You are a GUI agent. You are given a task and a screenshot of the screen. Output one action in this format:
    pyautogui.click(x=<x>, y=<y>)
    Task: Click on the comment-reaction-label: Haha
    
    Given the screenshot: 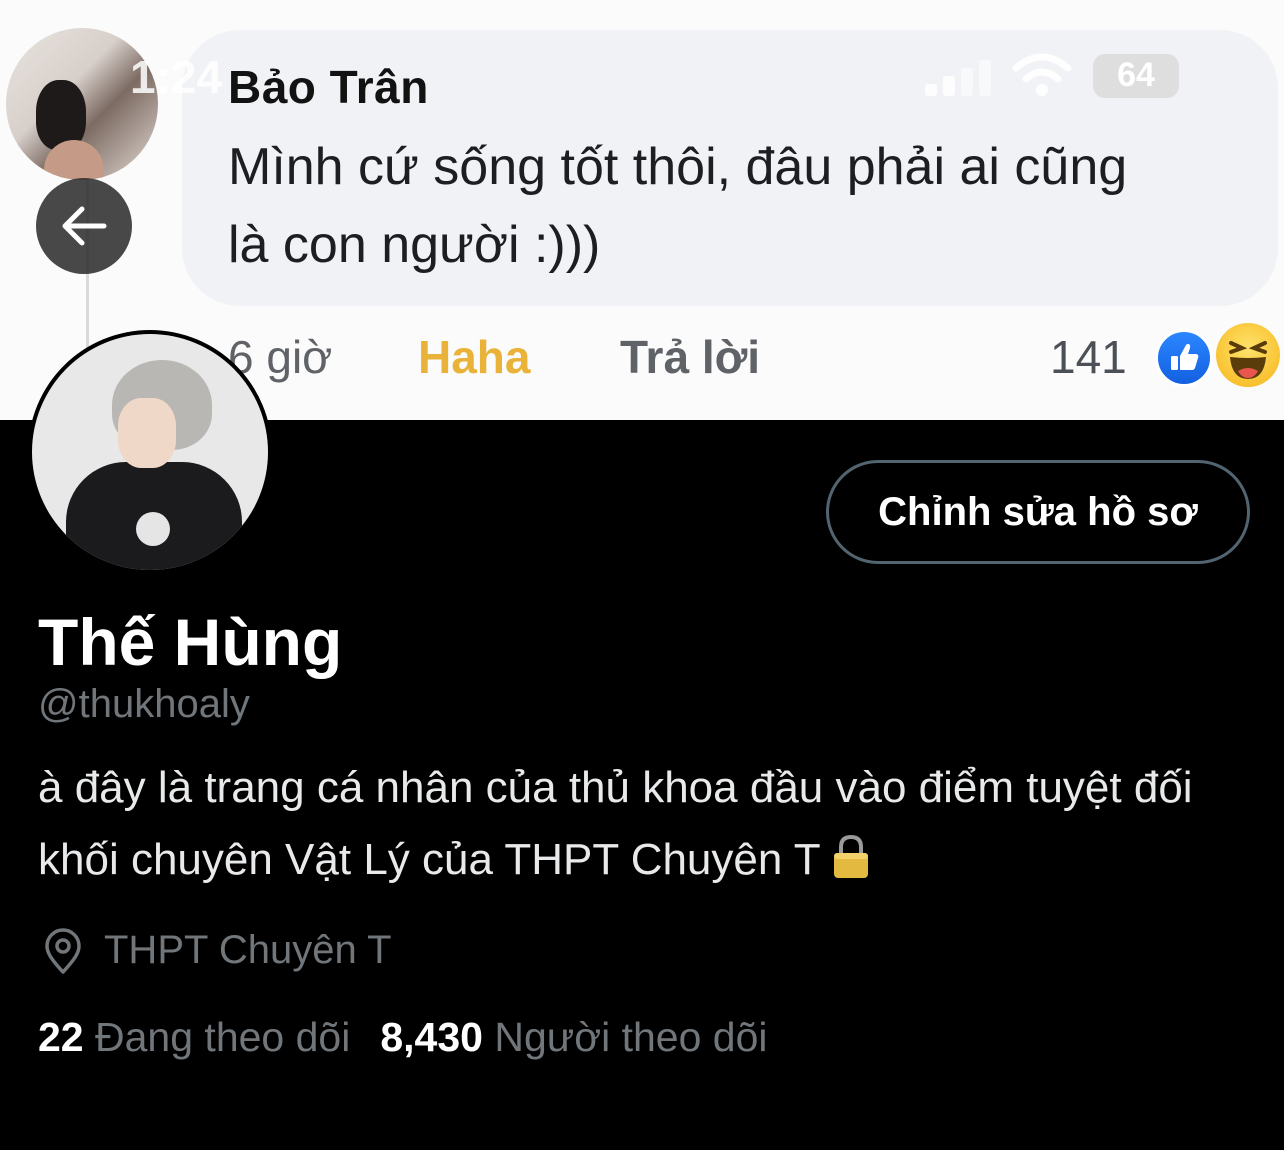 What is the action you would take?
    pyautogui.click(x=474, y=357)
    